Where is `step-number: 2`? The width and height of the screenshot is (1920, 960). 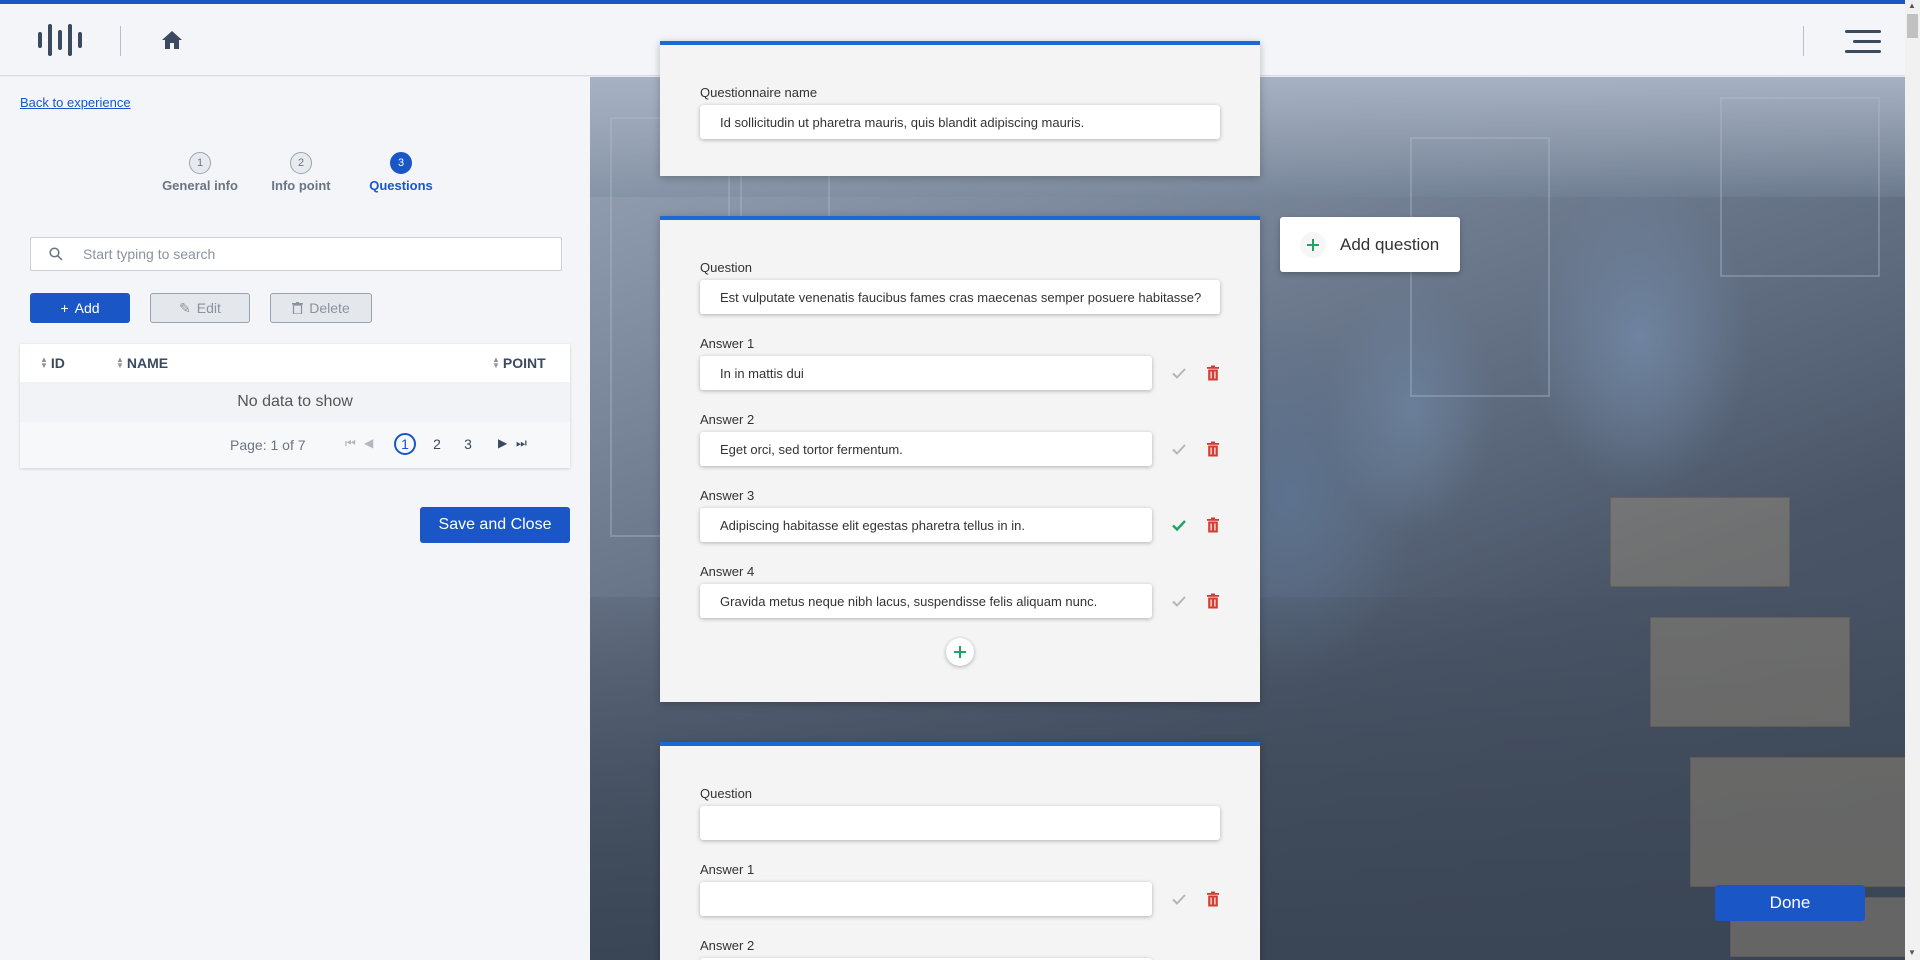
step-number: 2 is located at coordinates (301, 163).